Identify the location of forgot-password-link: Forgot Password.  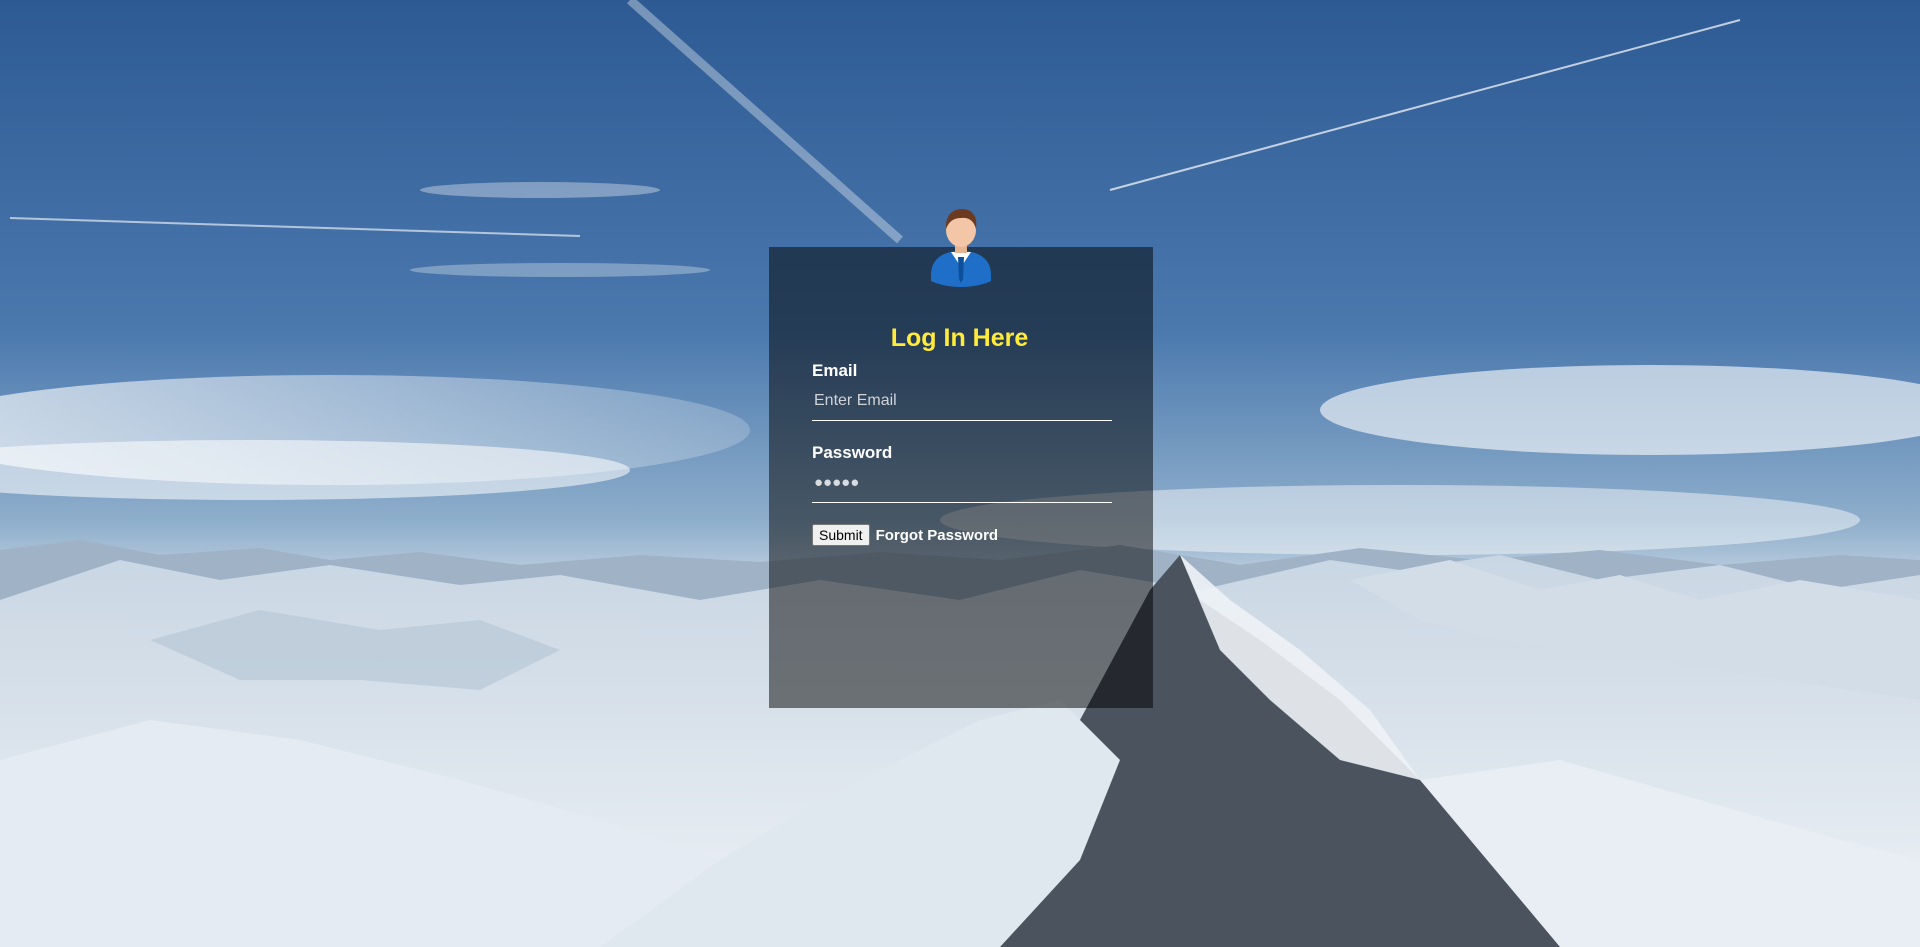
(937, 535).